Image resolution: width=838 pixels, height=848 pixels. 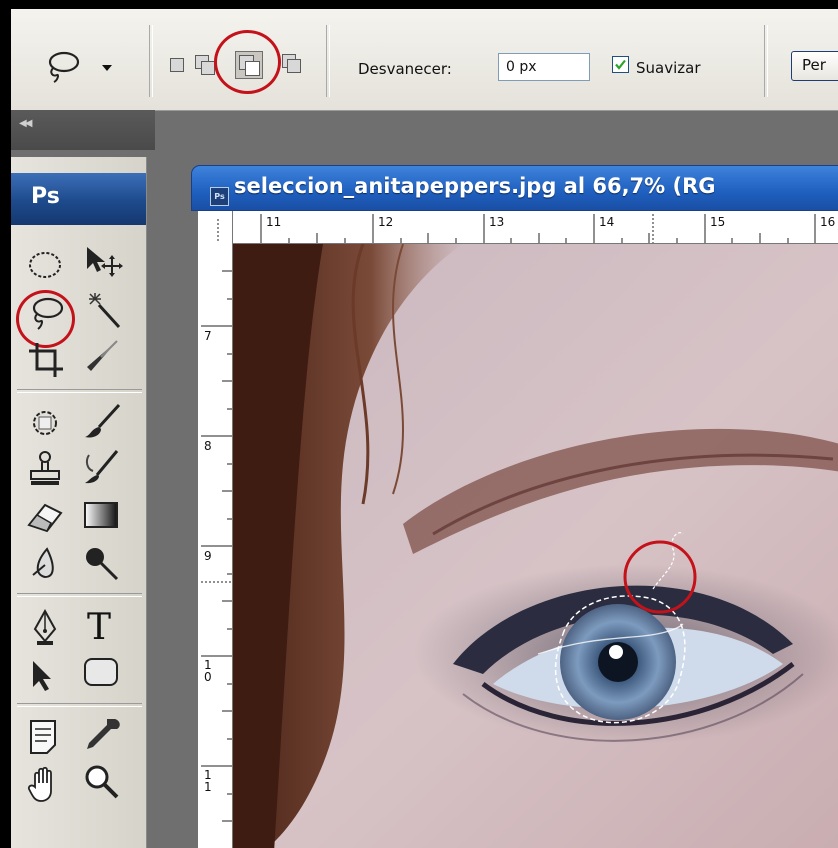 What do you see at coordinates (103, 261) in the screenshot?
I see `move-icon` at bounding box center [103, 261].